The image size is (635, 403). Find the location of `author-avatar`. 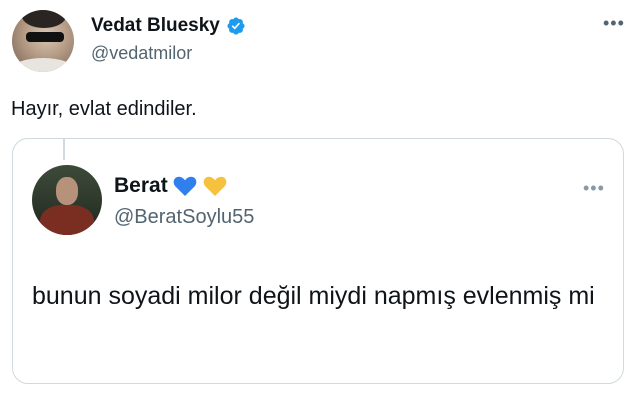

author-avatar is located at coordinates (43, 41).